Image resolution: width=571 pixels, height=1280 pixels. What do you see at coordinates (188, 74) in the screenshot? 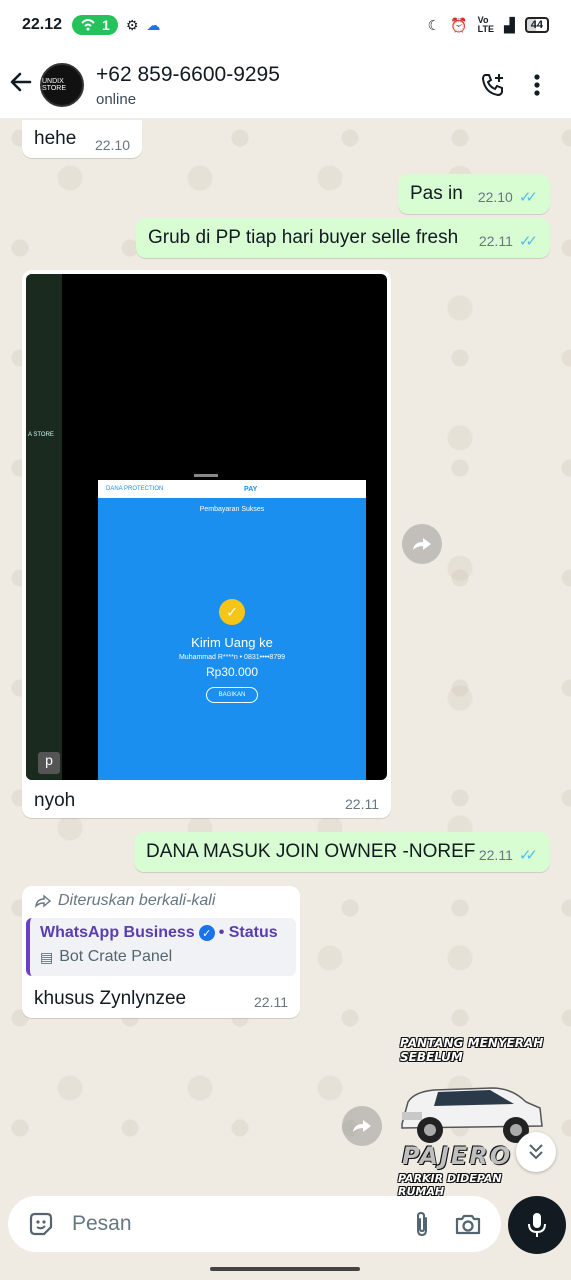
I see `contact-name: +62 859-6600-9295` at bounding box center [188, 74].